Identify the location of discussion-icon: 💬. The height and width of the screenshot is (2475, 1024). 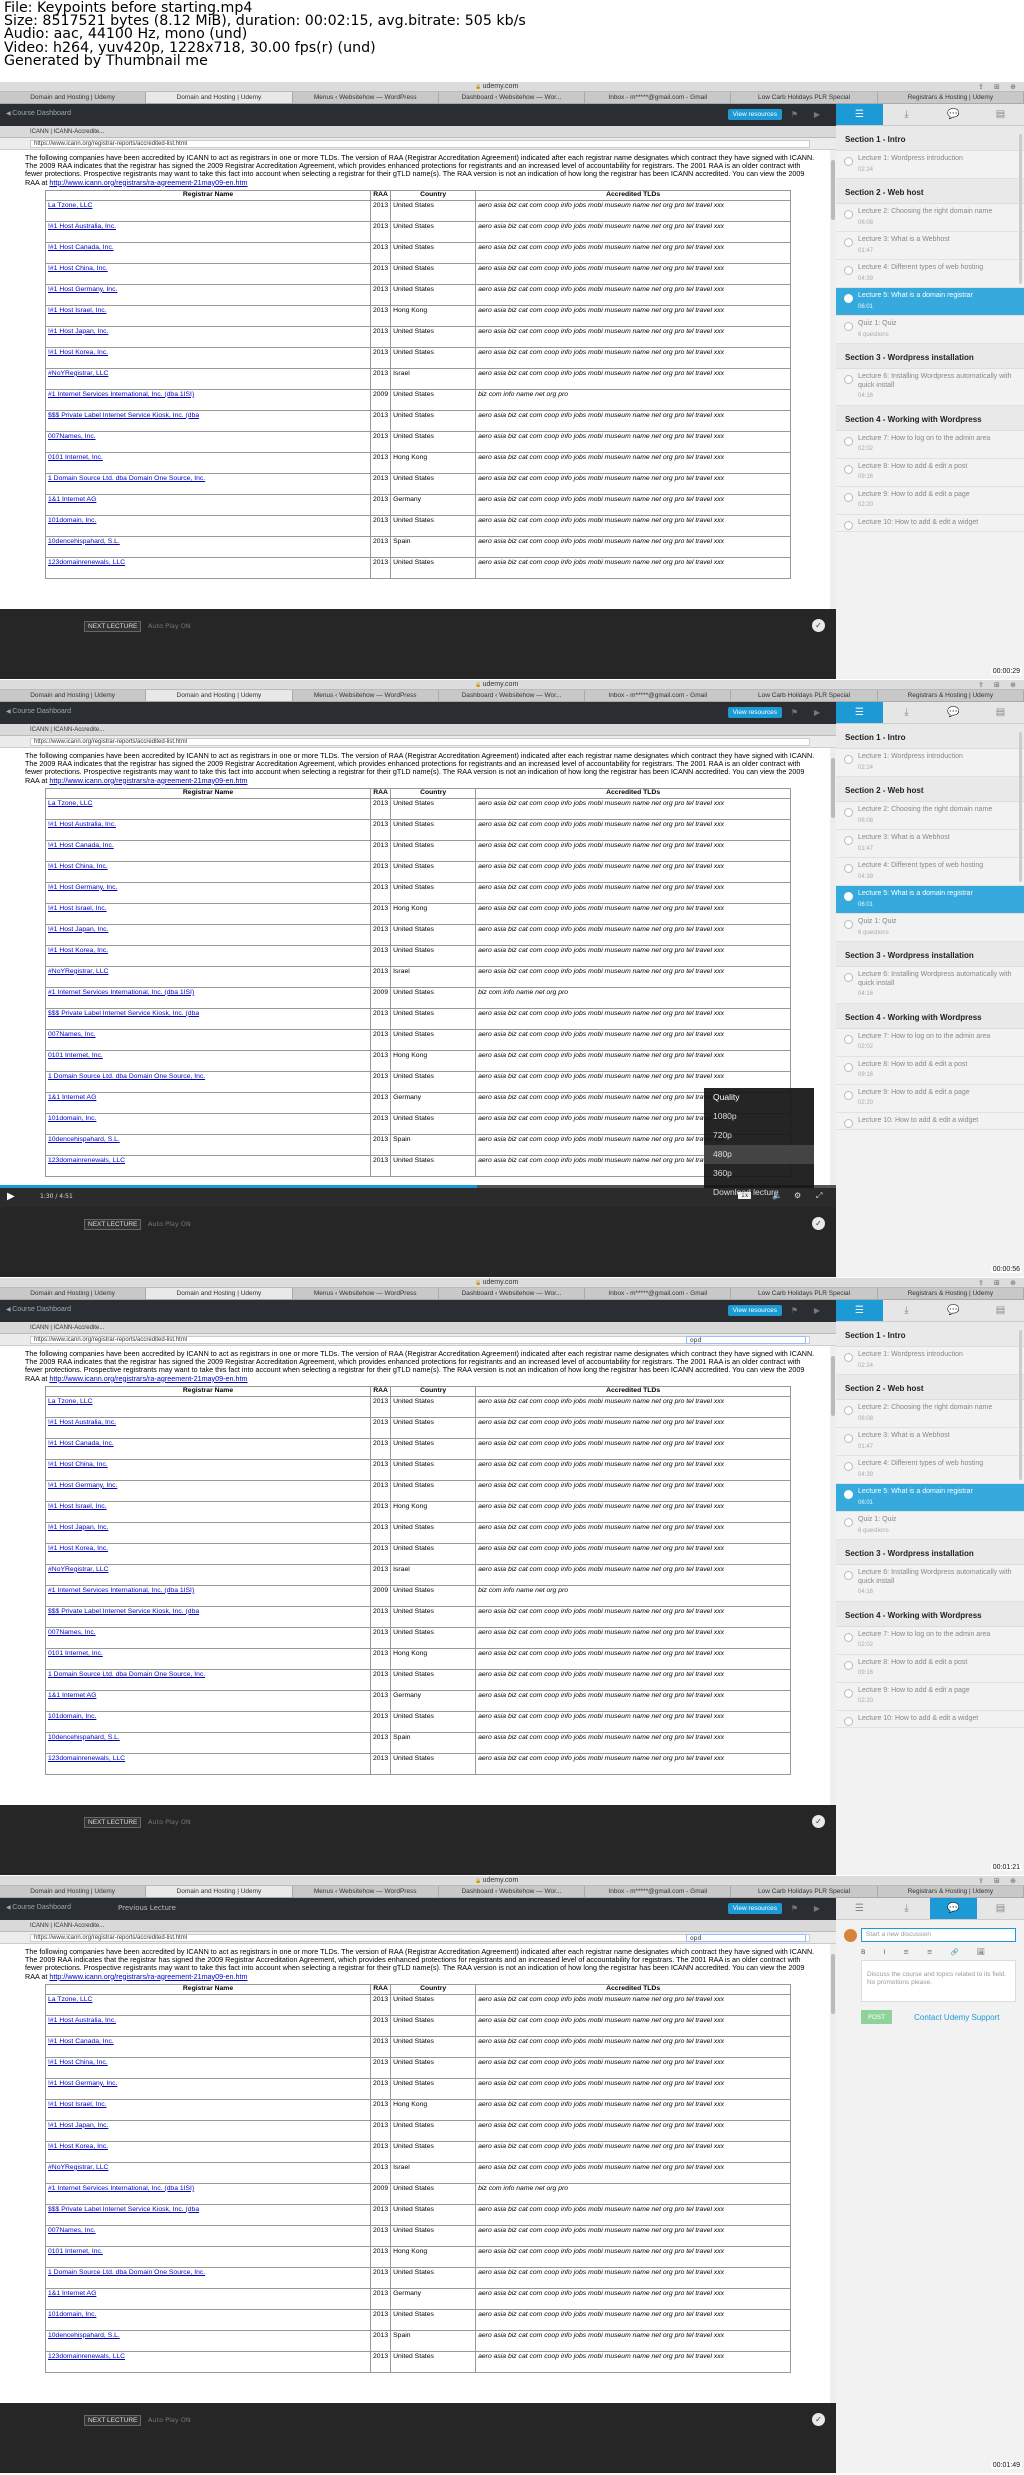
(953, 114).